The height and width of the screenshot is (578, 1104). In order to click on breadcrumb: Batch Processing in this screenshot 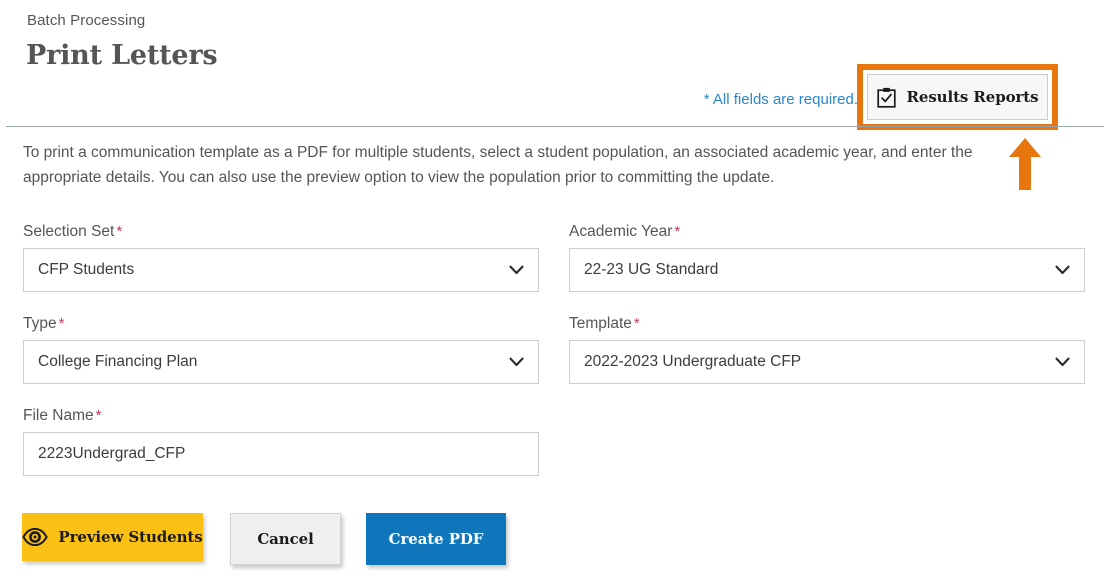, I will do `click(86, 20)`.